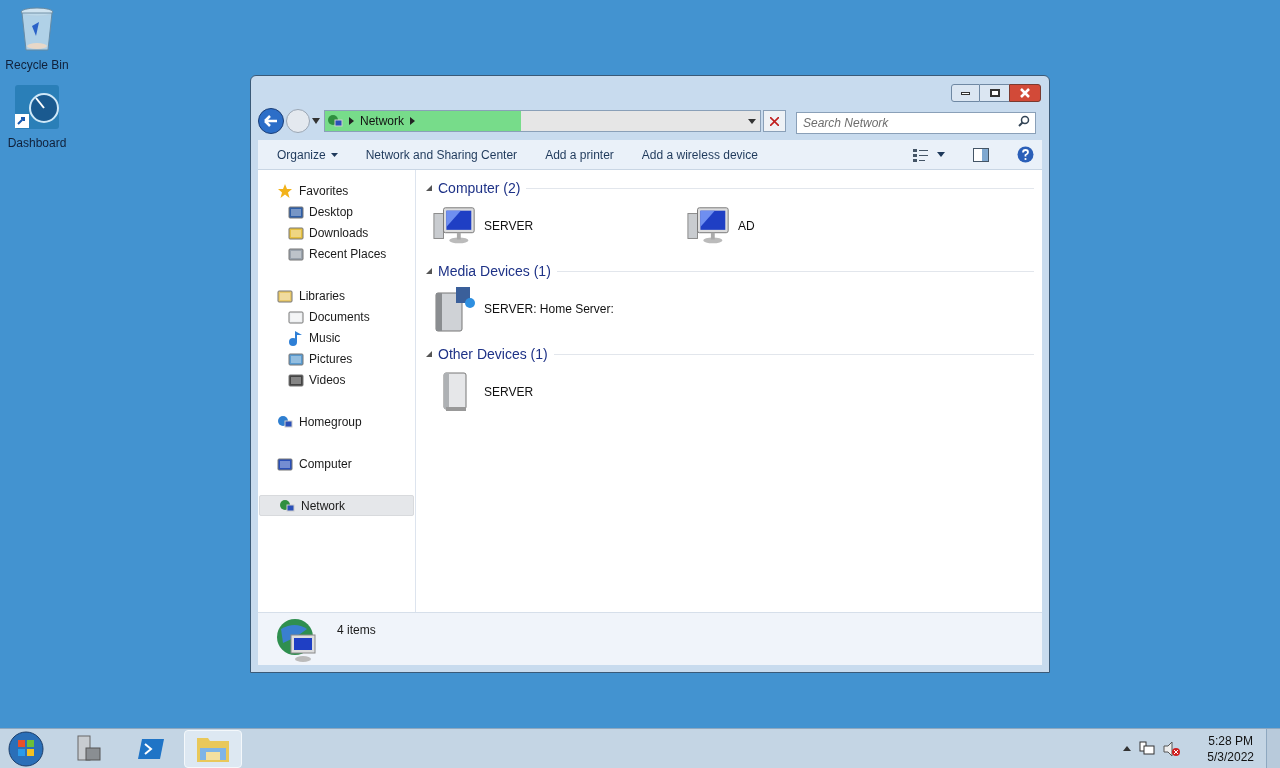 The height and width of the screenshot is (768, 1280). Describe the element at coordinates (549, 308) in the screenshot. I see `media-device-name: SERVER: Home Server:` at that location.